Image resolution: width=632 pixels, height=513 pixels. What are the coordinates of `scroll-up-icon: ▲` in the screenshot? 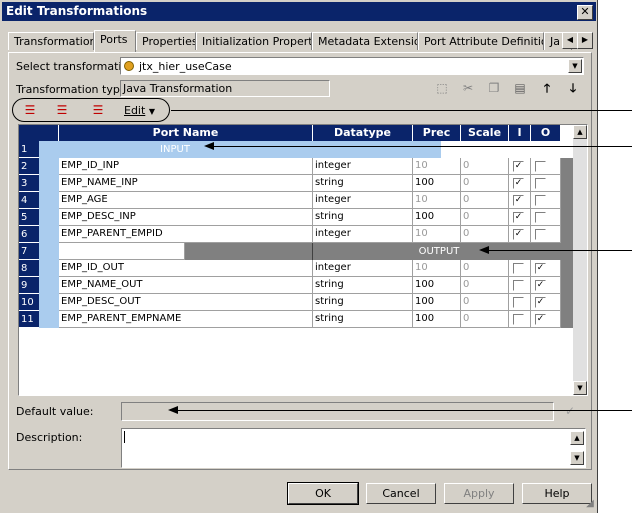 It's located at (580, 132).